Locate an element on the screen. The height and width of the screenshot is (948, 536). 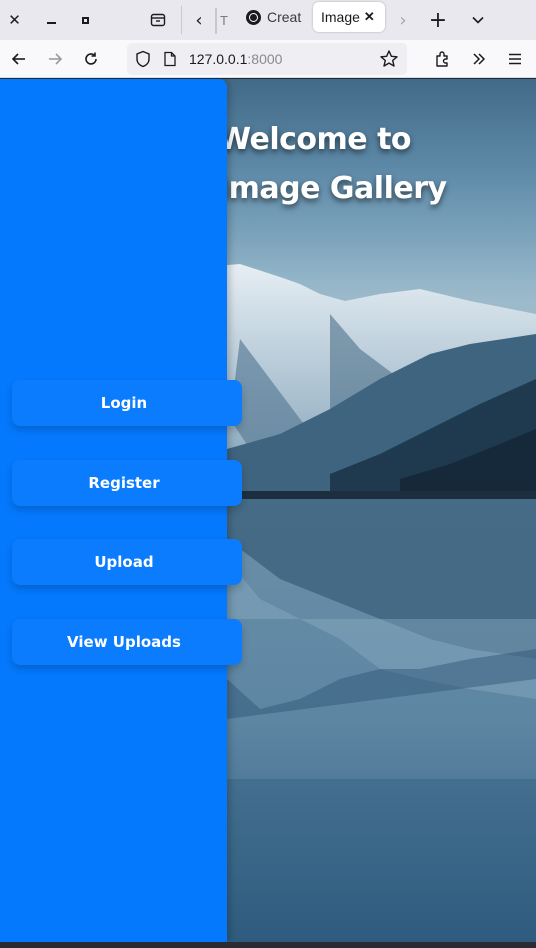
overflow-menu-button is located at coordinates (479, 59).